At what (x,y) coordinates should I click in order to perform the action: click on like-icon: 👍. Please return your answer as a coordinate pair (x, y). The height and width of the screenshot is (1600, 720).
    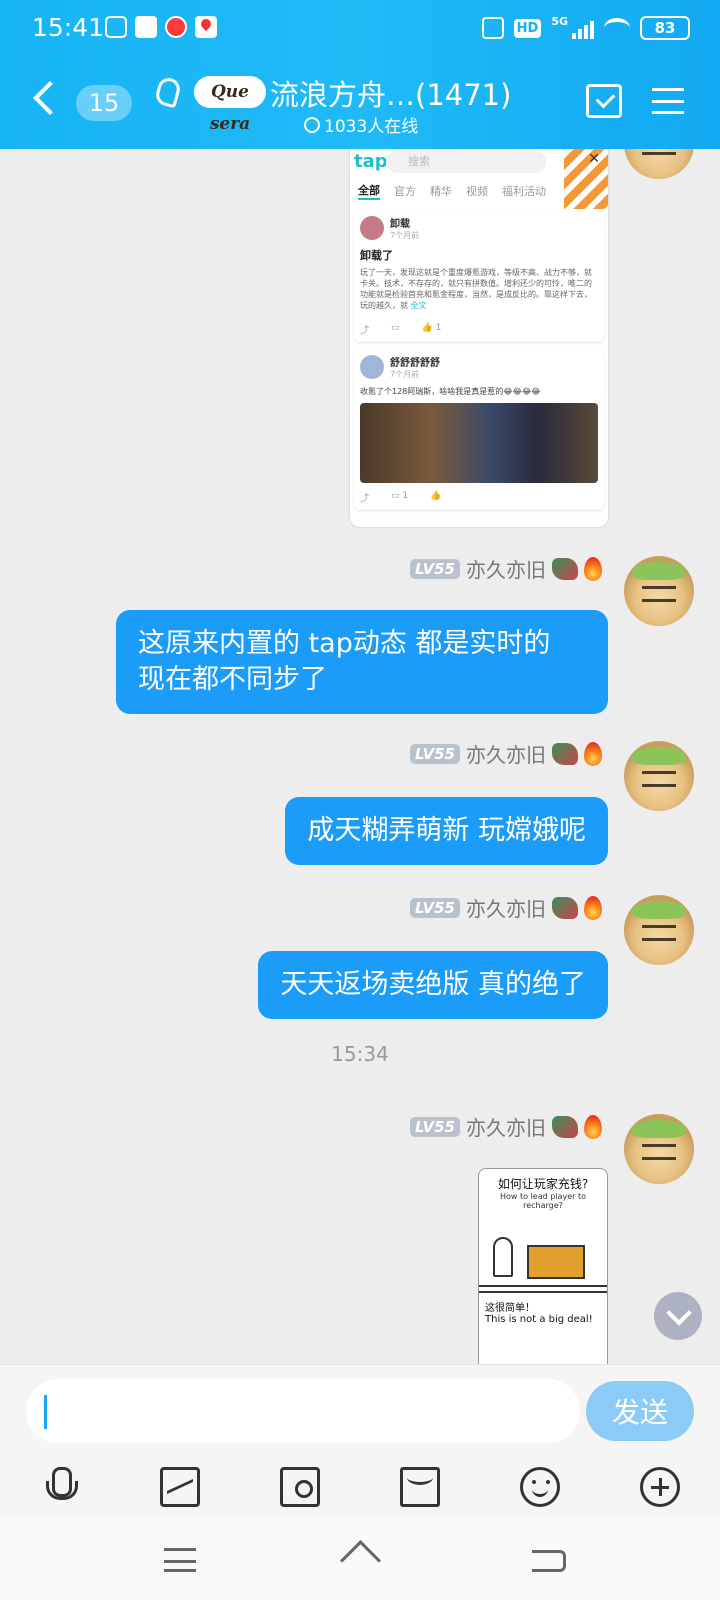
    Looking at the image, I should click on (436, 496).